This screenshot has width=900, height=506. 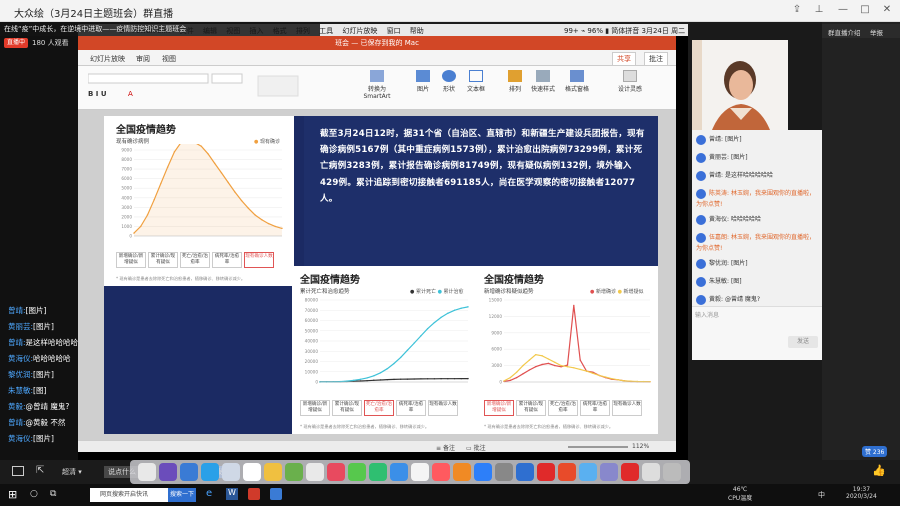 What do you see at coordinates (757, 198) in the screenshot?
I see `chat-item: 陈英涛: 林玉婉，我来围观你的直播啦，为你点赞!` at bounding box center [757, 198].